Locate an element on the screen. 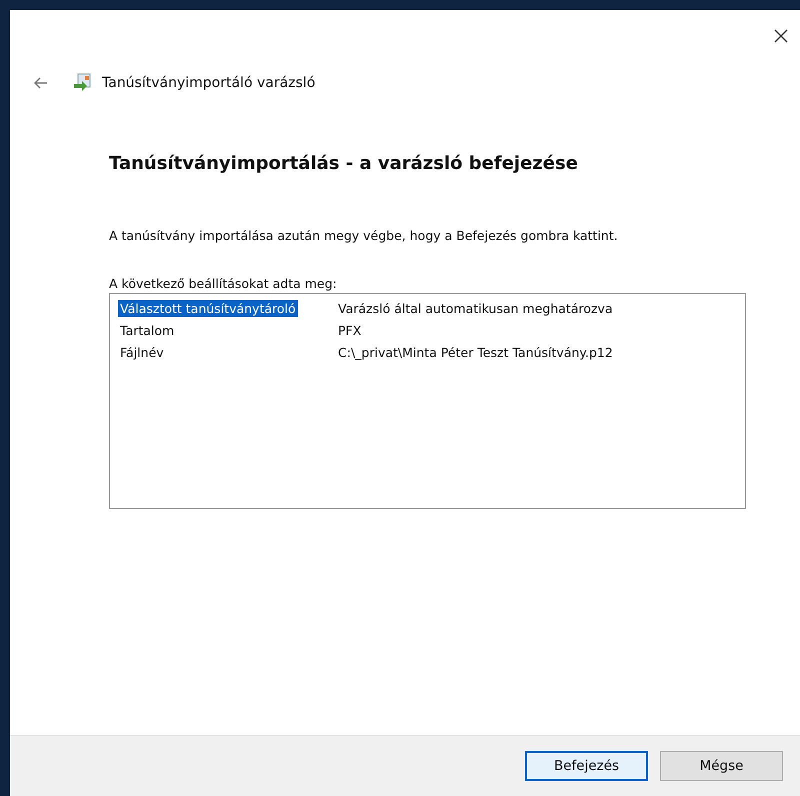 The width and height of the screenshot is (800, 796). settings-label: A következő beállításokat adta meg: is located at coordinates (223, 283).